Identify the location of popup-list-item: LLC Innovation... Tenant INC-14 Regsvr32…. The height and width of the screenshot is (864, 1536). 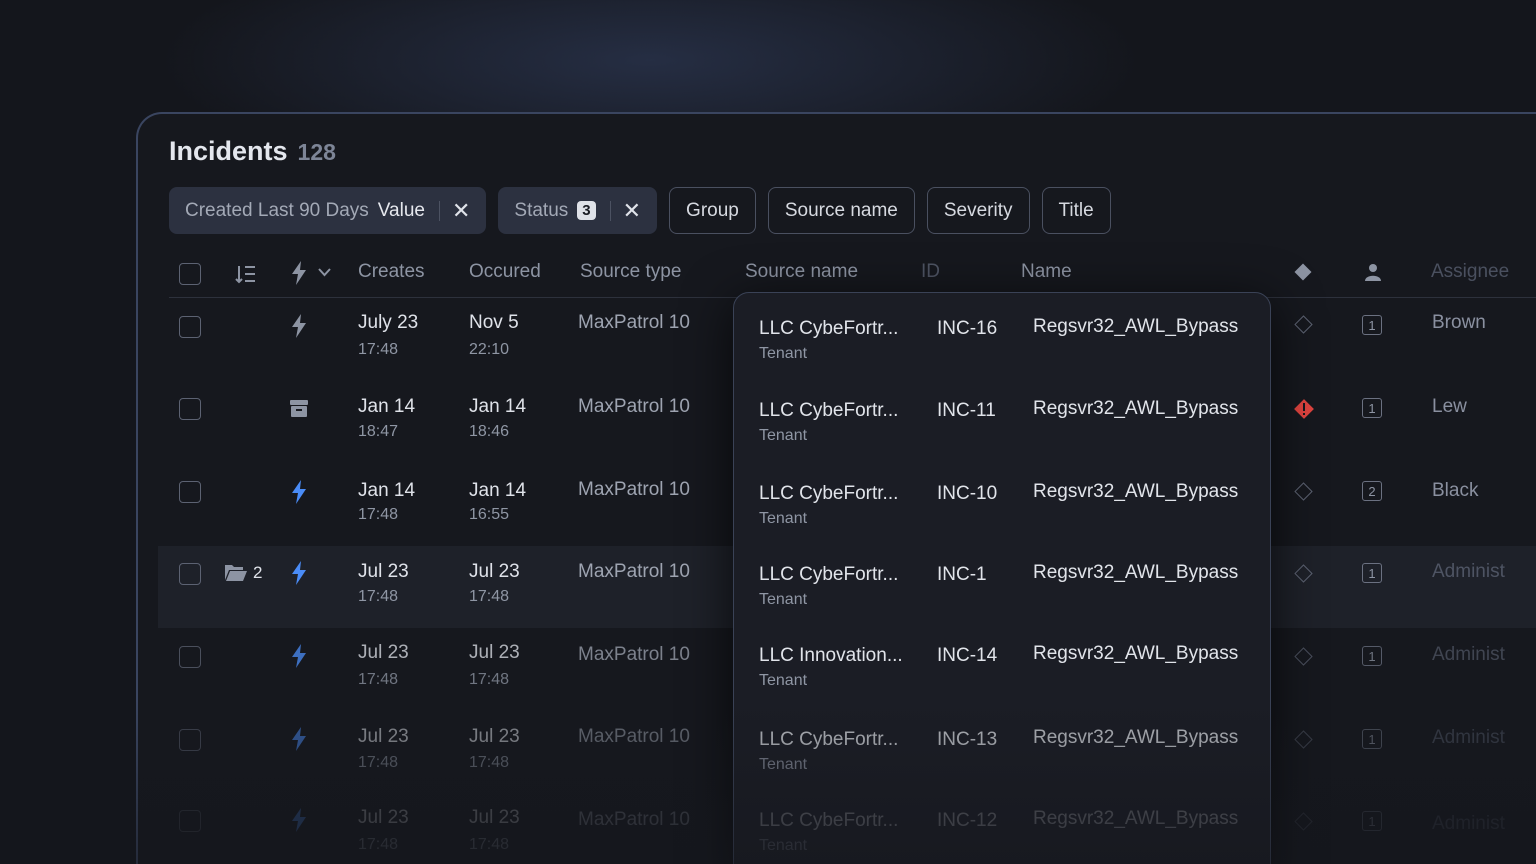
(1002, 685).